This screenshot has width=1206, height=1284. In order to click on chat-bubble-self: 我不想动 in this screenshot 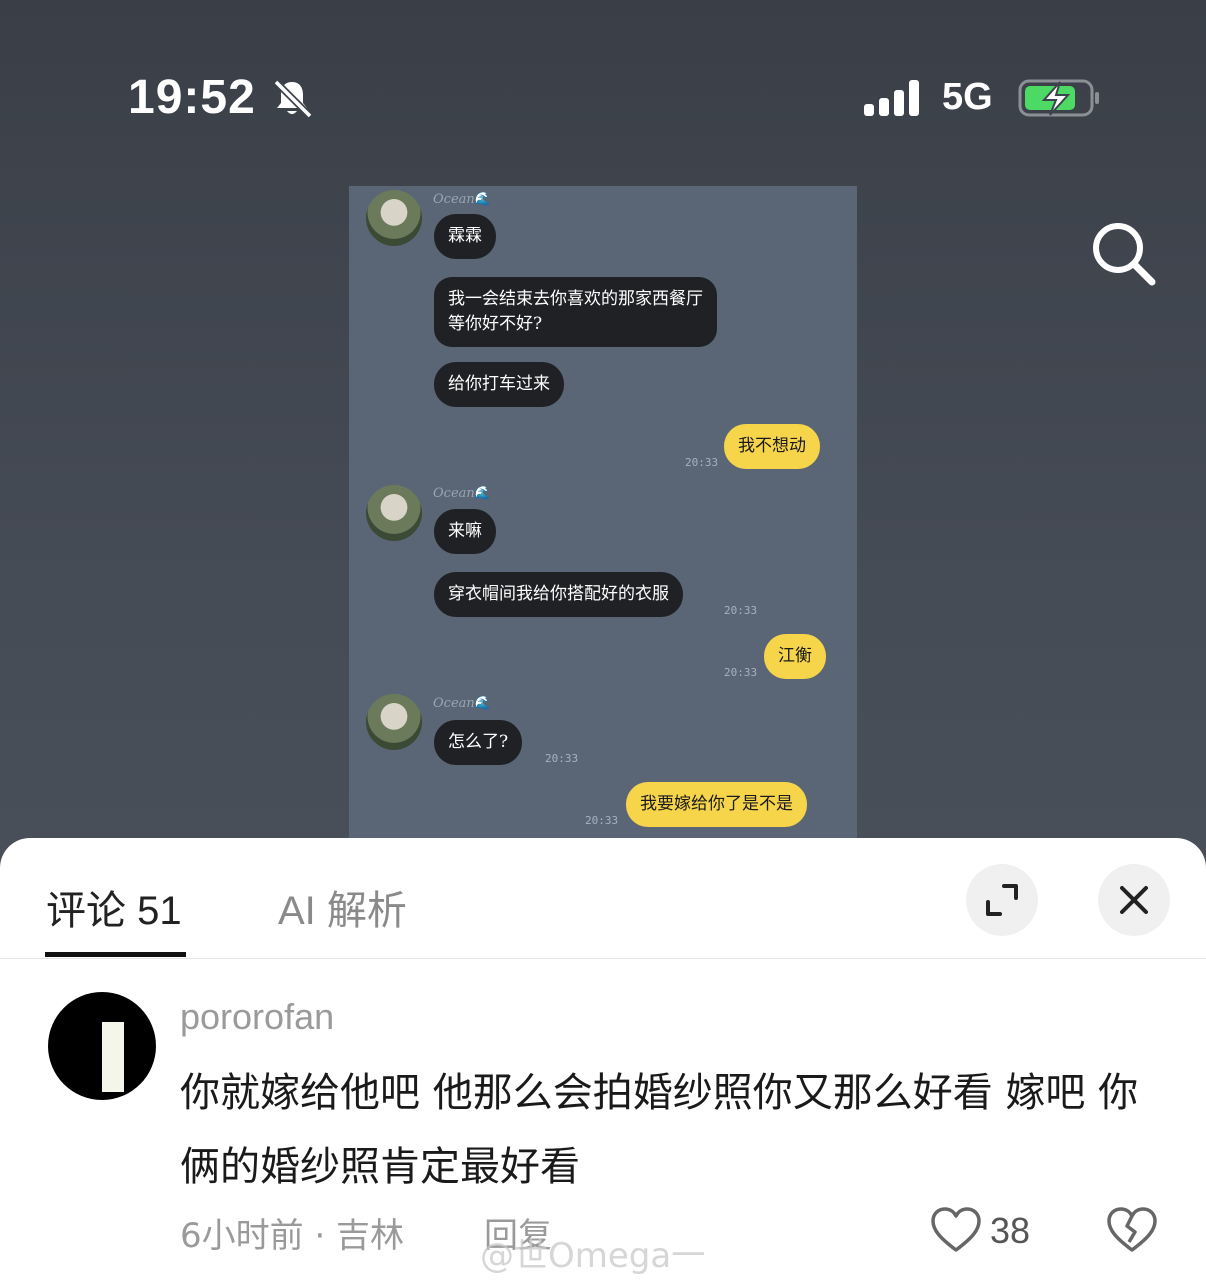, I will do `click(772, 446)`.